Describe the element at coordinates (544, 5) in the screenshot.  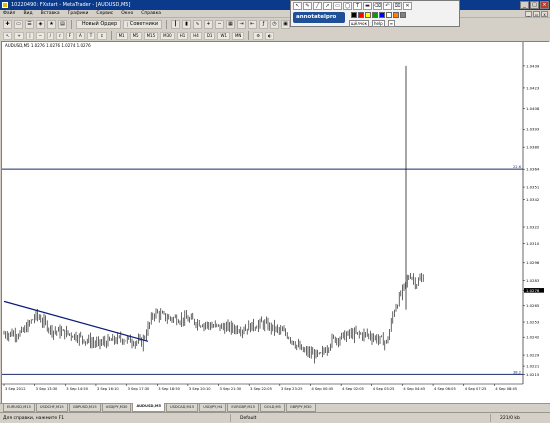
I see `close-button: ×` at that location.